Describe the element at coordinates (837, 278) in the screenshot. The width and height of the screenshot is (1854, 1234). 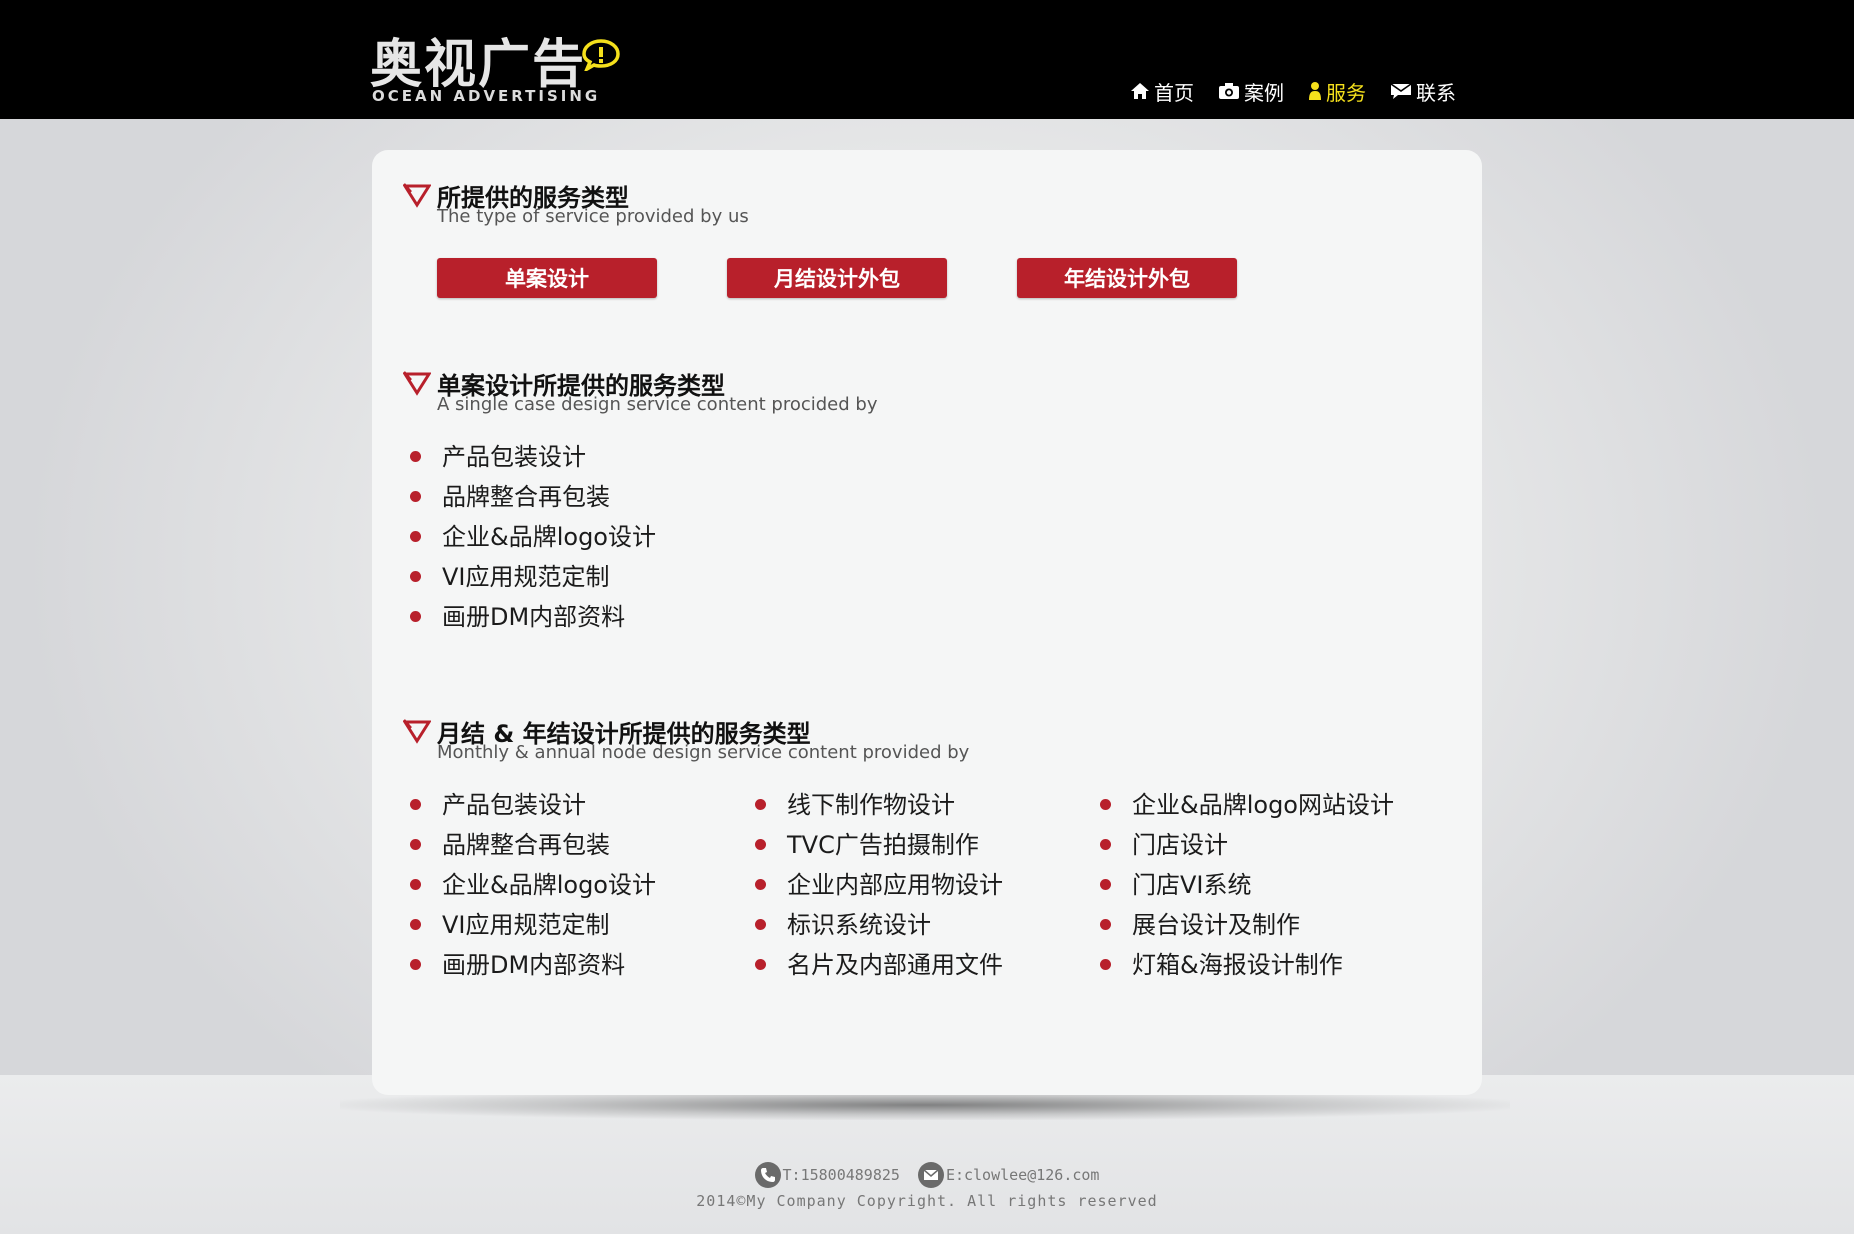
I see `monthly-outsource-button: 月结设计外包` at that location.